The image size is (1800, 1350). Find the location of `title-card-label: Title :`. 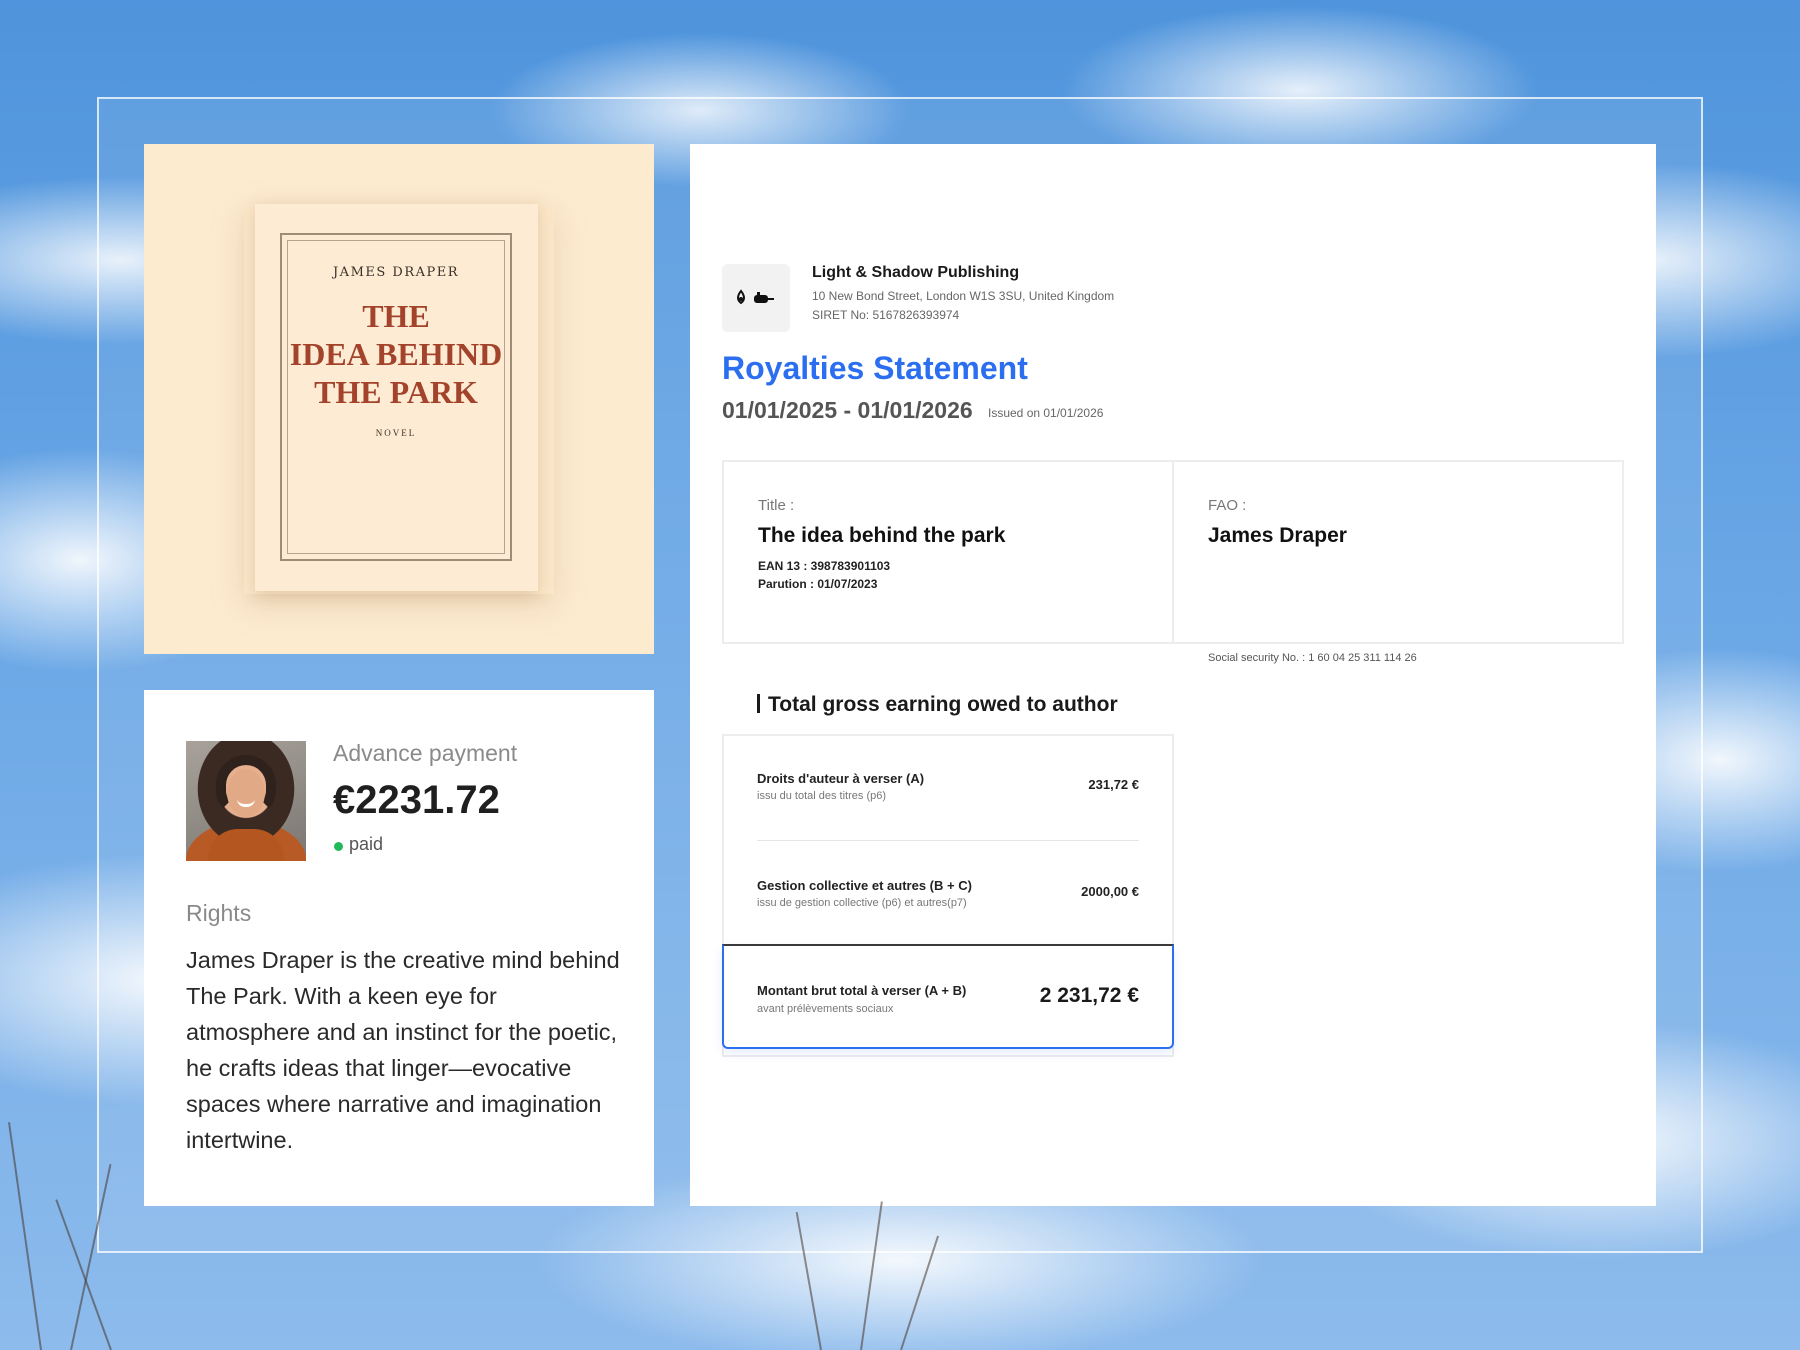

title-card-label: Title : is located at coordinates (776, 505).